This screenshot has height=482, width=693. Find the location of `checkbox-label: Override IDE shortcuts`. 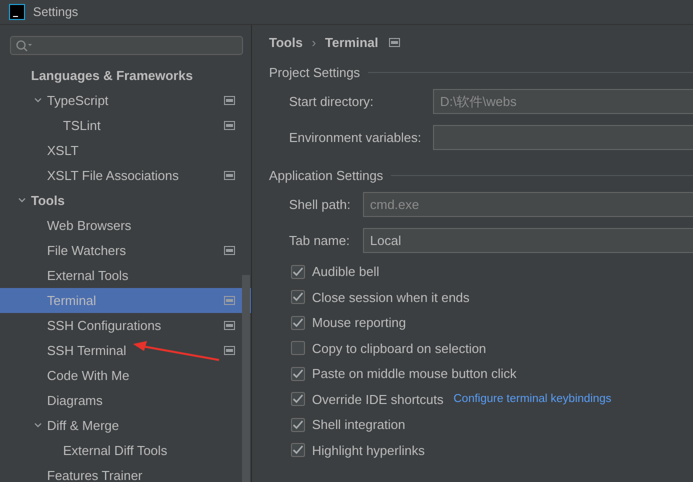

checkbox-label: Override IDE shortcuts is located at coordinates (378, 399).